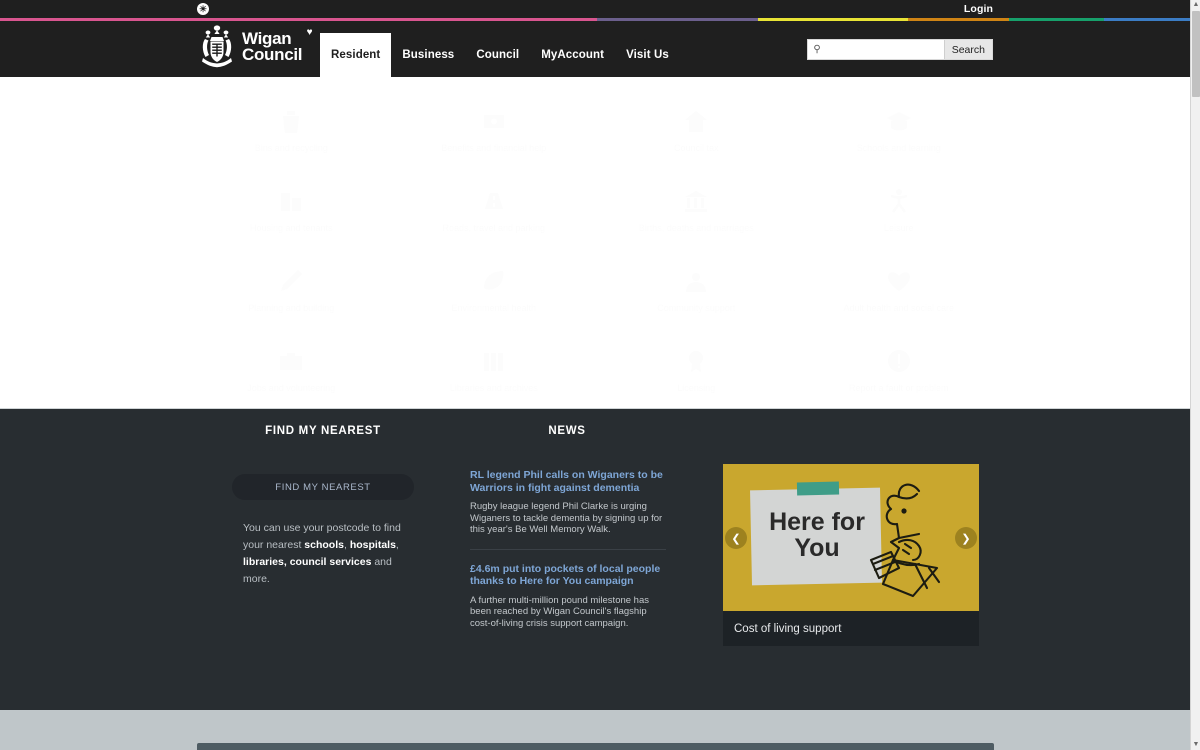 The image size is (1200, 750). I want to click on nav-item-council: Council, so click(497, 55).